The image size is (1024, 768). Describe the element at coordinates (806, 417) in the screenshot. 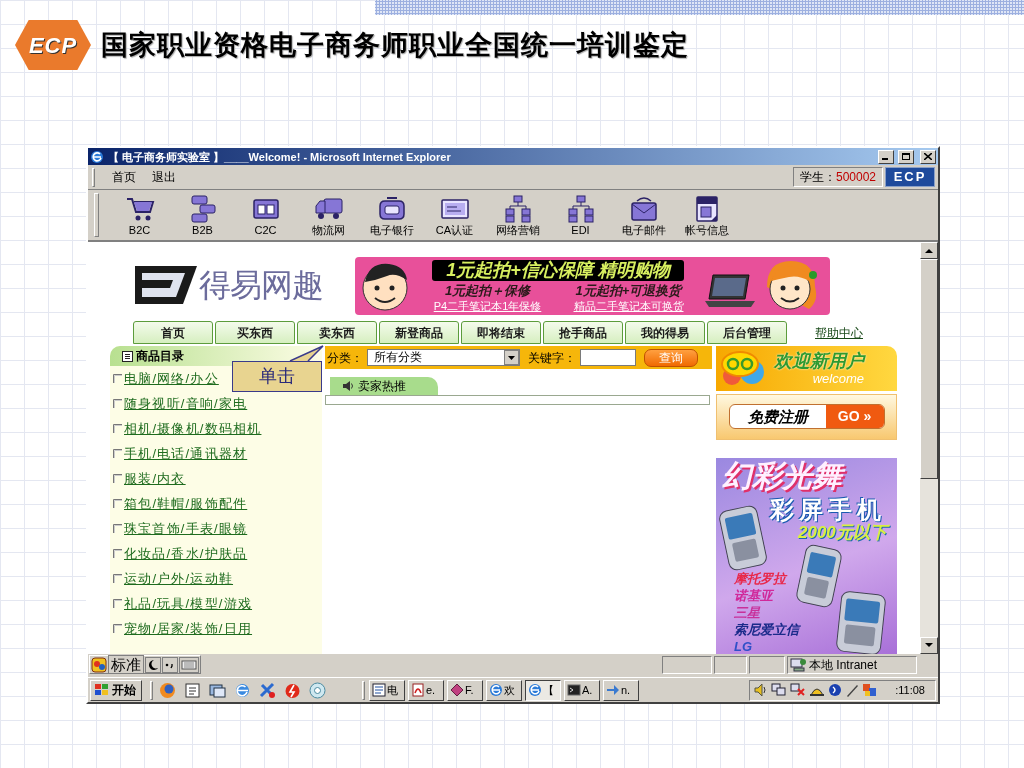

I see `register-button: 免费注册 GO »` at that location.